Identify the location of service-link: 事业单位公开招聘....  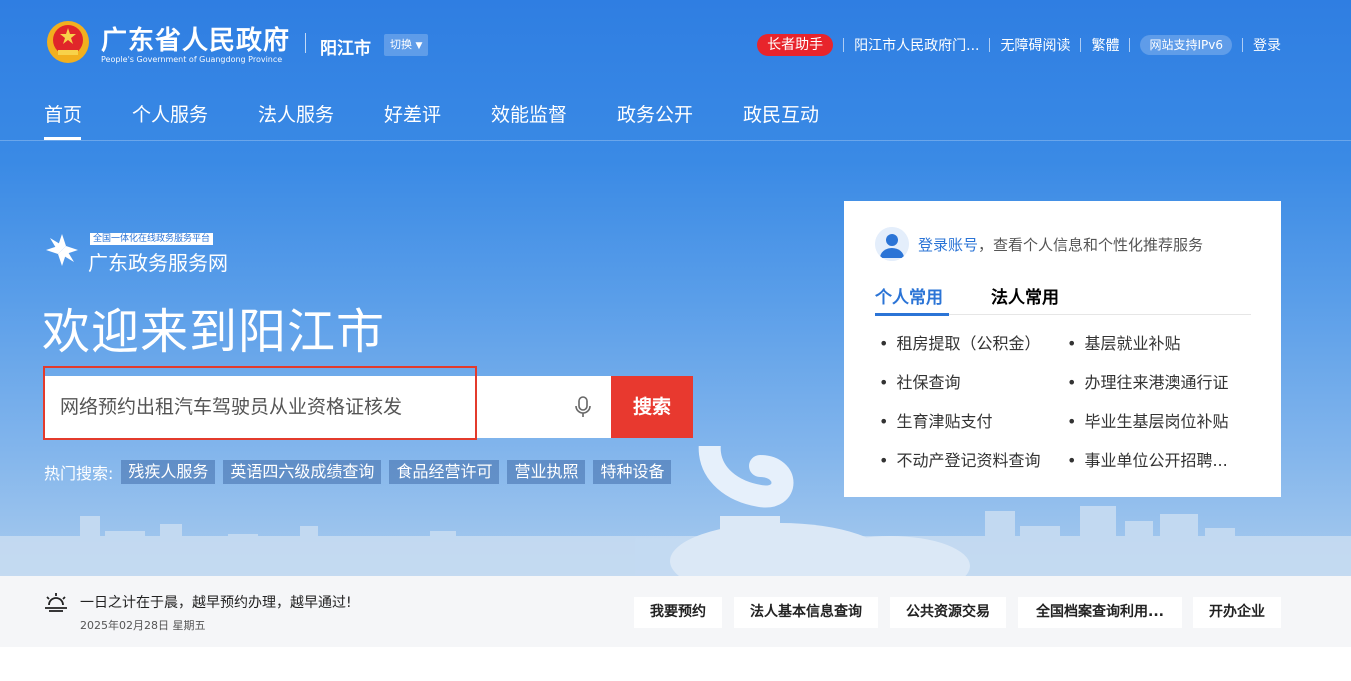
(1147, 459).